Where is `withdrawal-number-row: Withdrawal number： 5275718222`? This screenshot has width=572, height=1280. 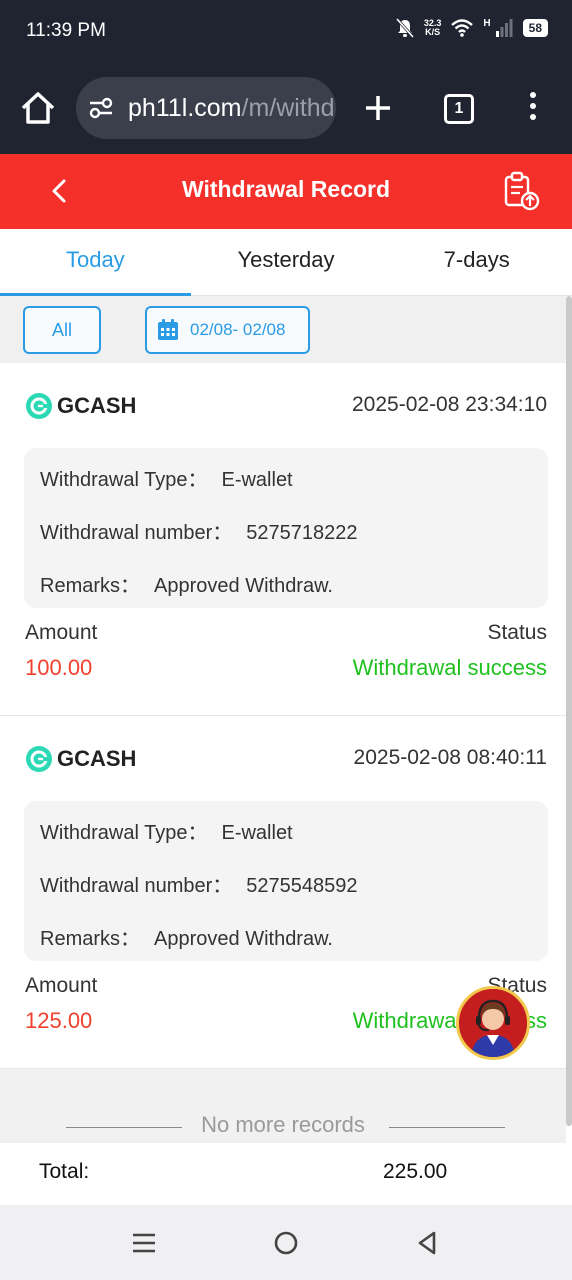
withdrawal-number-row: Withdrawal number： 5275718222 is located at coordinates (199, 530).